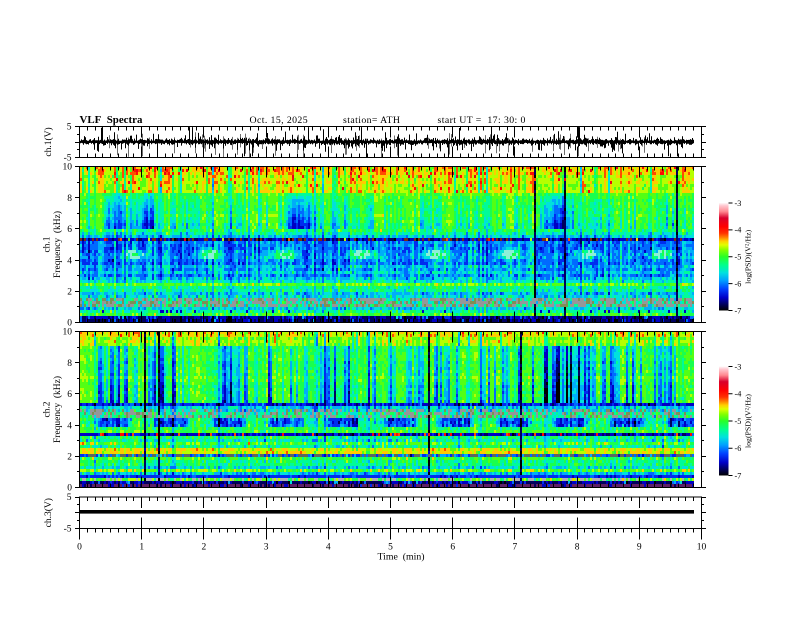 Image resolution: width=792 pixels, height=617 pixels. Describe the element at coordinates (515, 547) in the screenshot. I see `svg-text: 7` at that location.